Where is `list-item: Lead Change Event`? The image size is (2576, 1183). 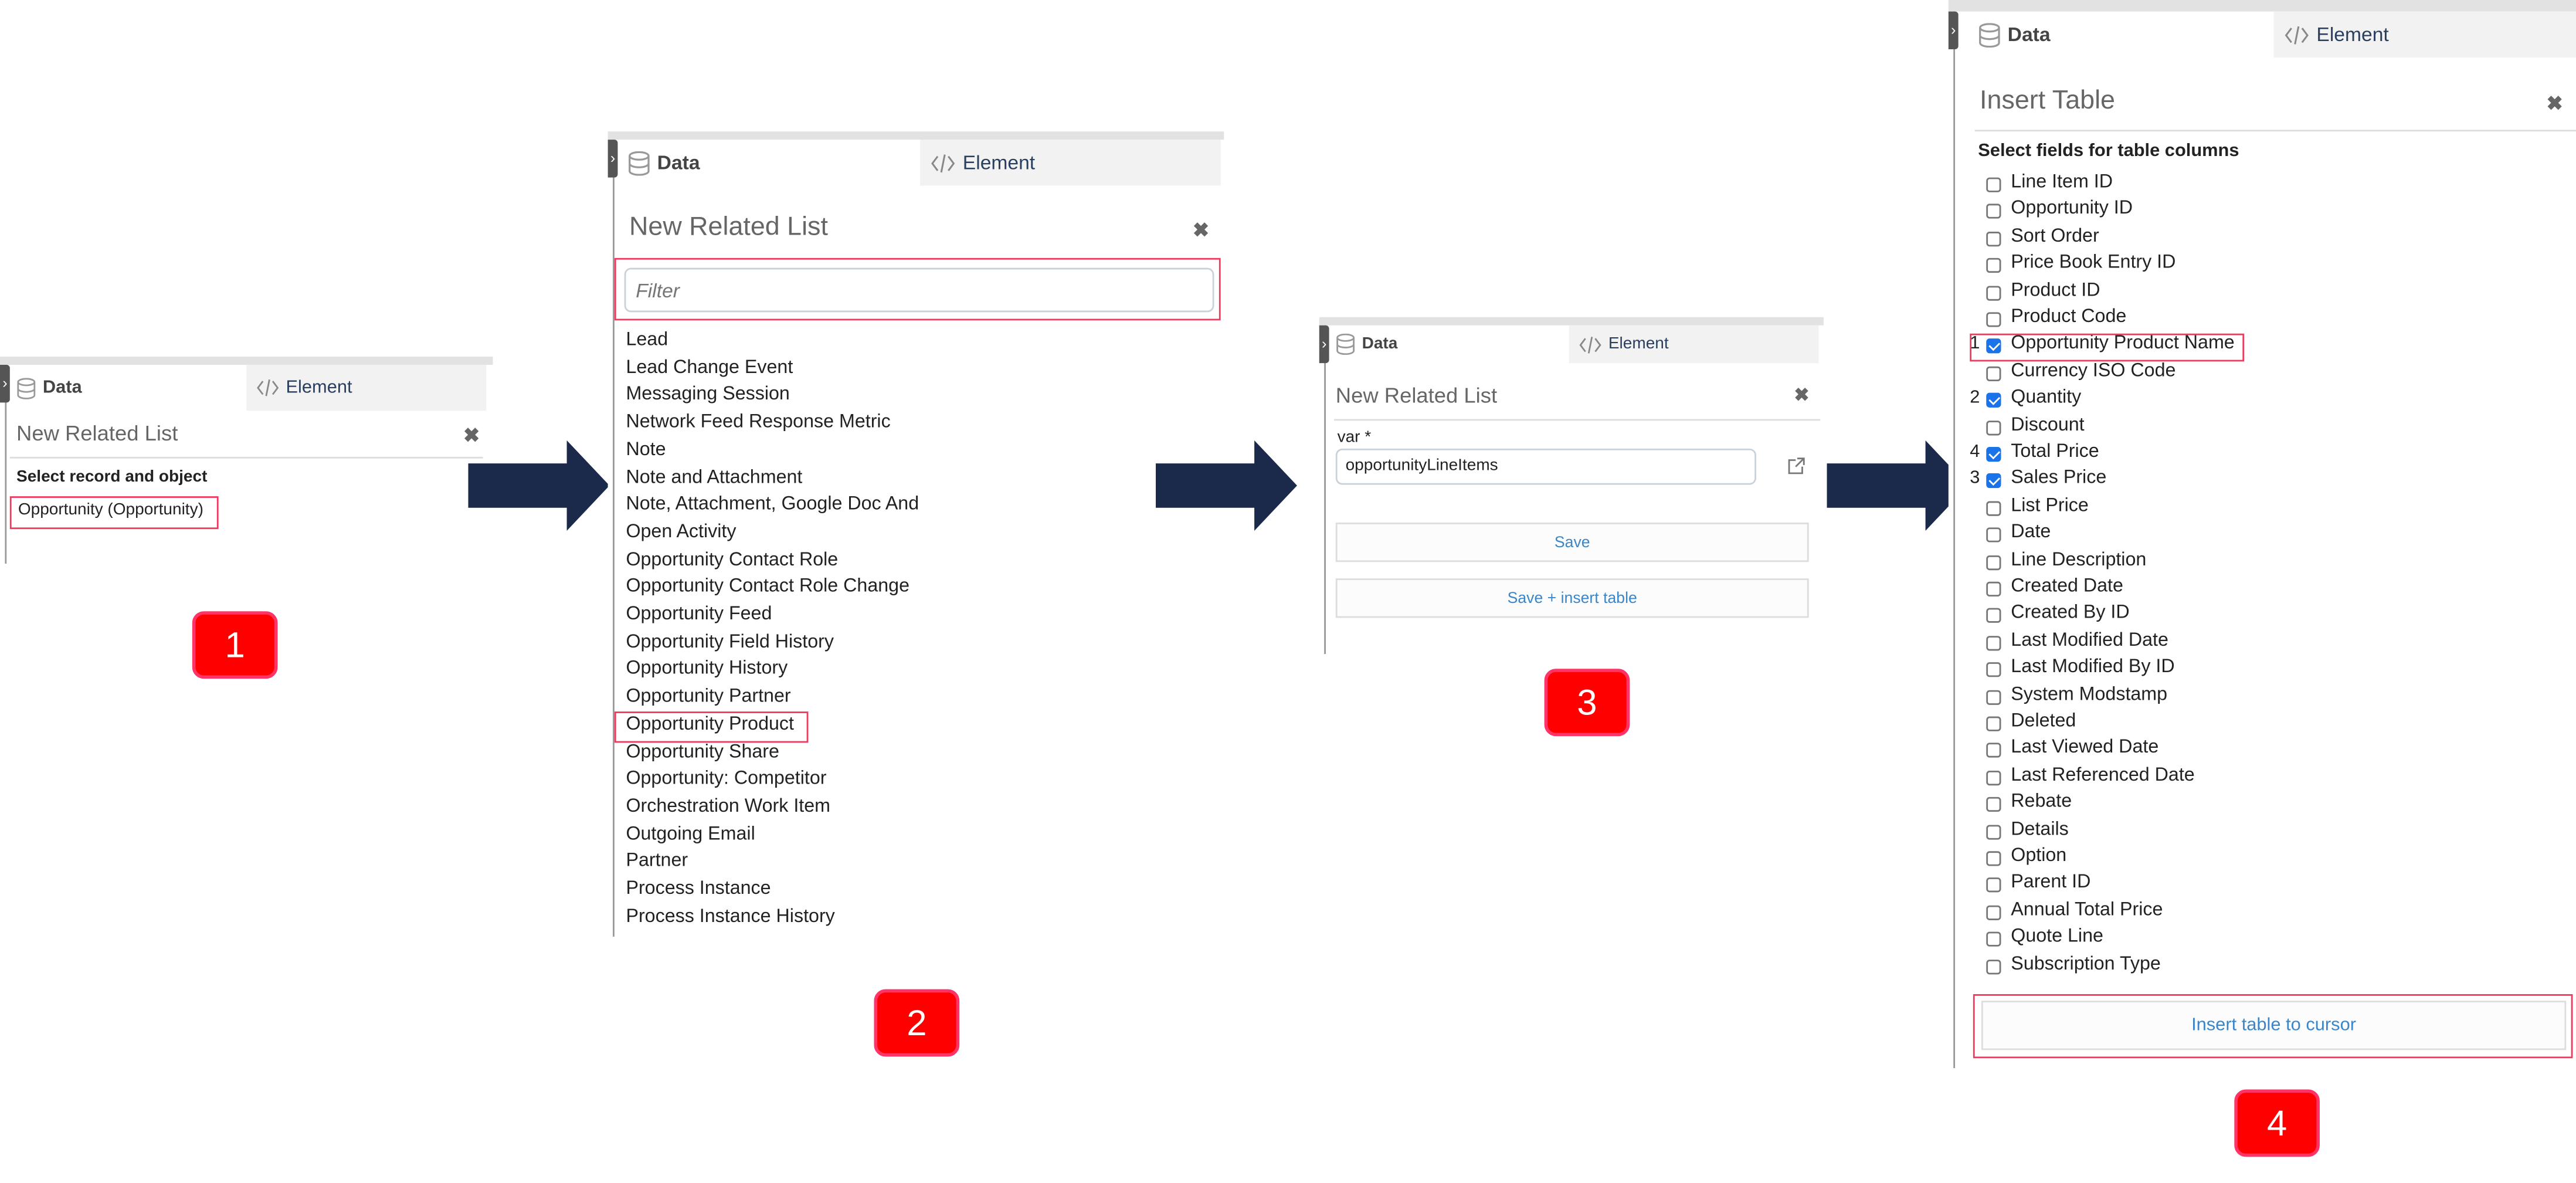
list-item: Lead Change Event is located at coordinates (709, 368).